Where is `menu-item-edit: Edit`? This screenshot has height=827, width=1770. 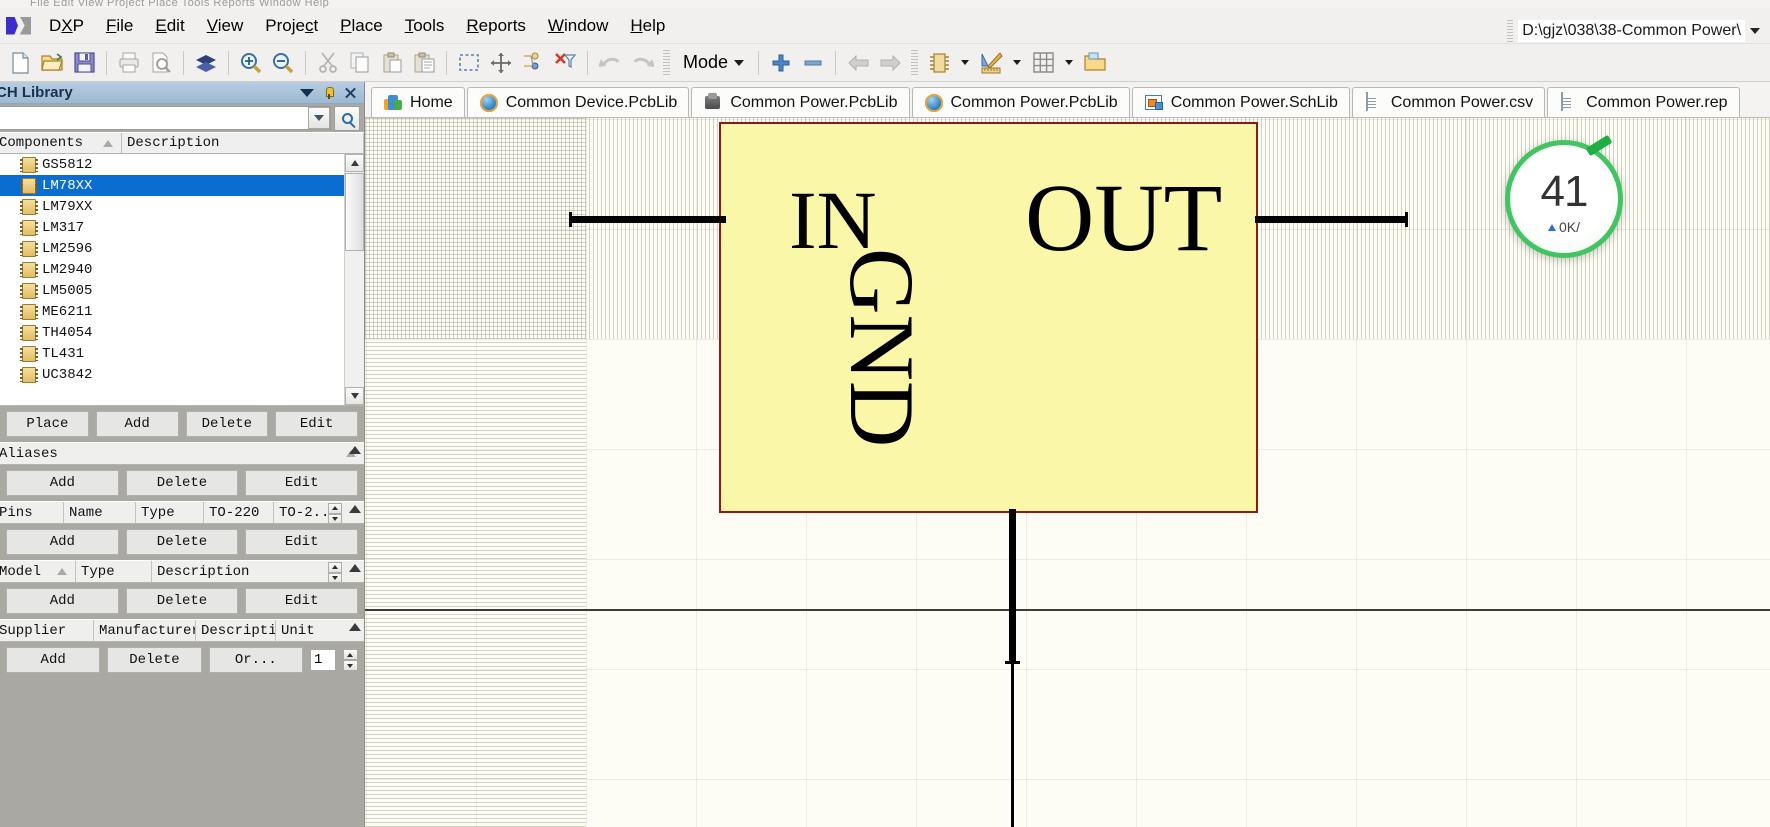 menu-item-edit: Edit is located at coordinates (169, 26).